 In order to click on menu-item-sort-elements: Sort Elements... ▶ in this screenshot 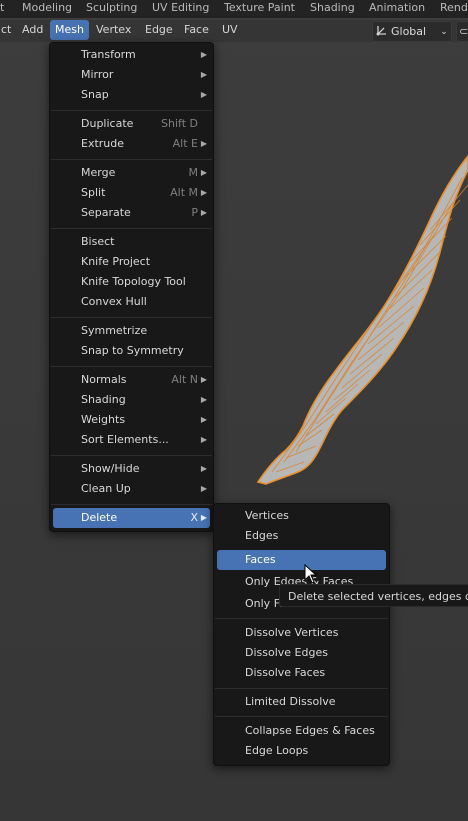, I will do `click(131, 440)`.